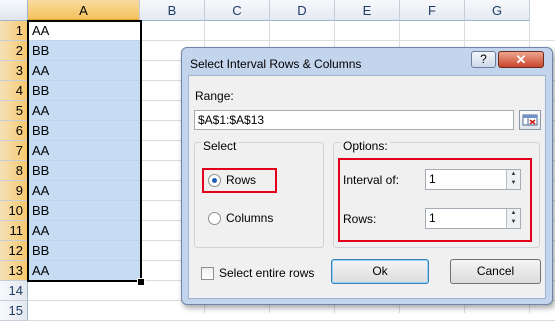 The height and width of the screenshot is (321, 555). I want to click on row-header: 12, so click(14, 251).